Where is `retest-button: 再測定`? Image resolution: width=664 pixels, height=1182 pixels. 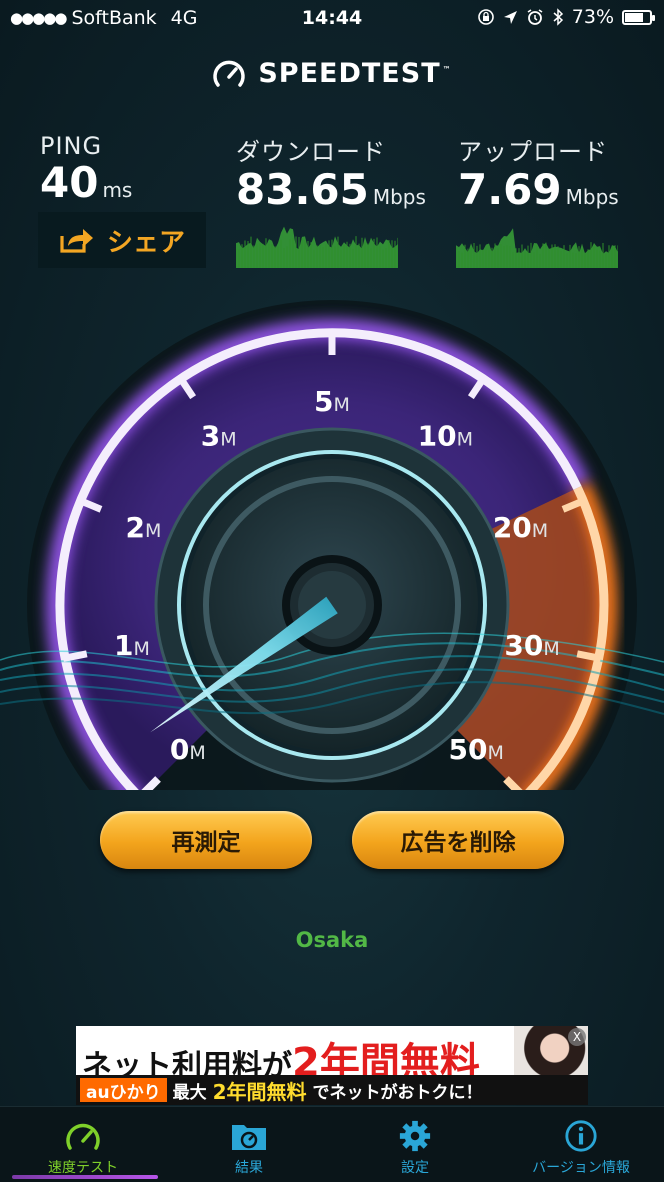
retest-button: 再測定 is located at coordinates (206, 840).